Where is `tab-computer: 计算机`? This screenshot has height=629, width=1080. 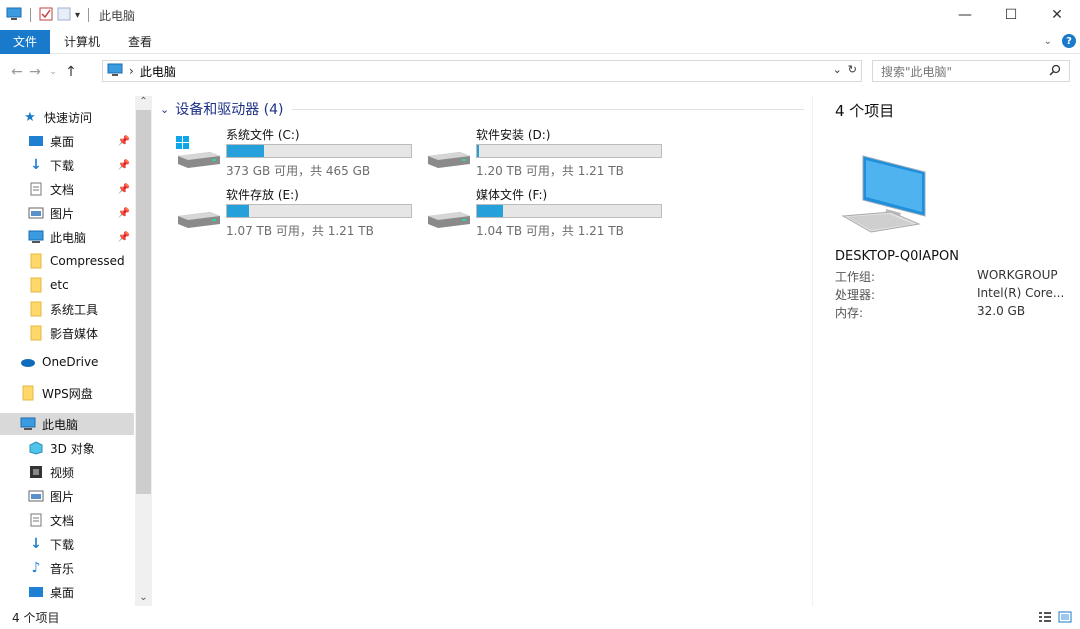 tab-computer: 计算机 is located at coordinates (82, 42).